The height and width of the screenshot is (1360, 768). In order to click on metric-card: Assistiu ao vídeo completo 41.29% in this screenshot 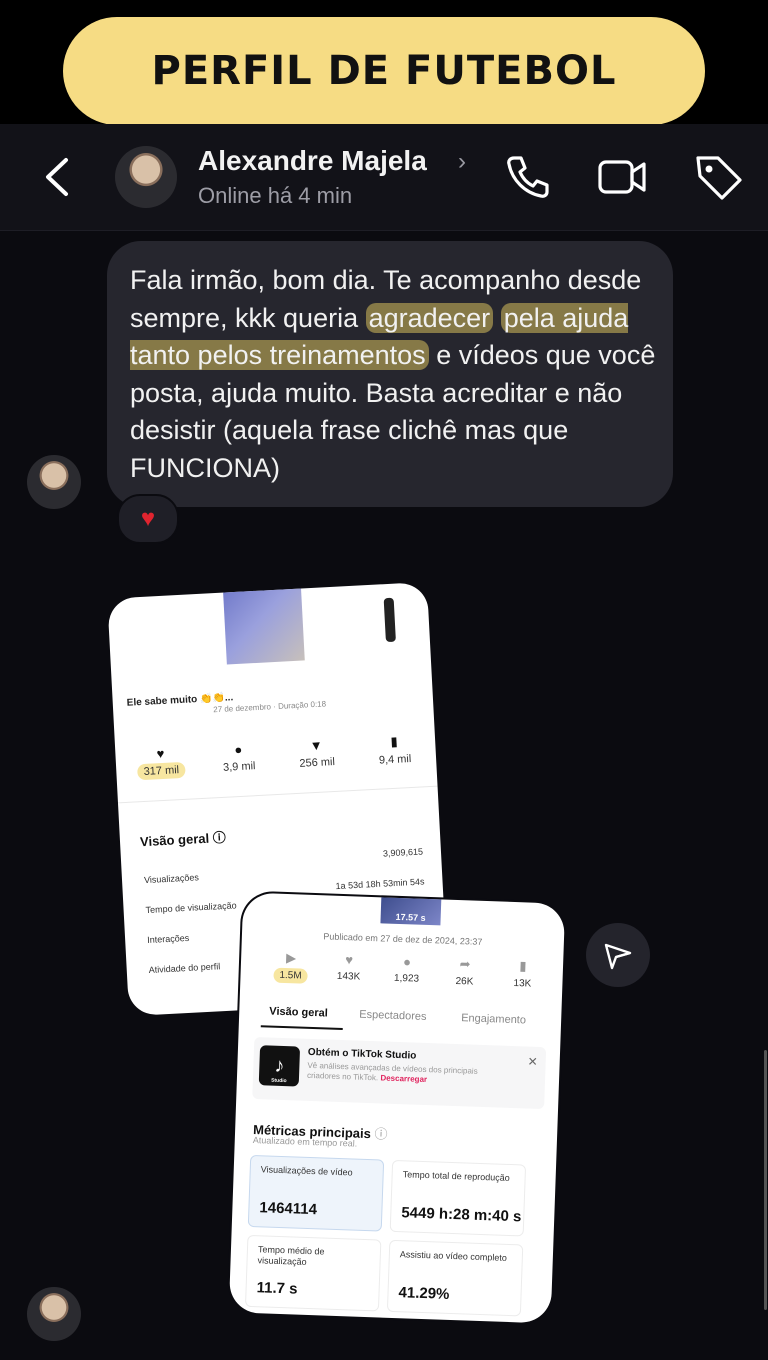, I will do `click(455, 1278)`.